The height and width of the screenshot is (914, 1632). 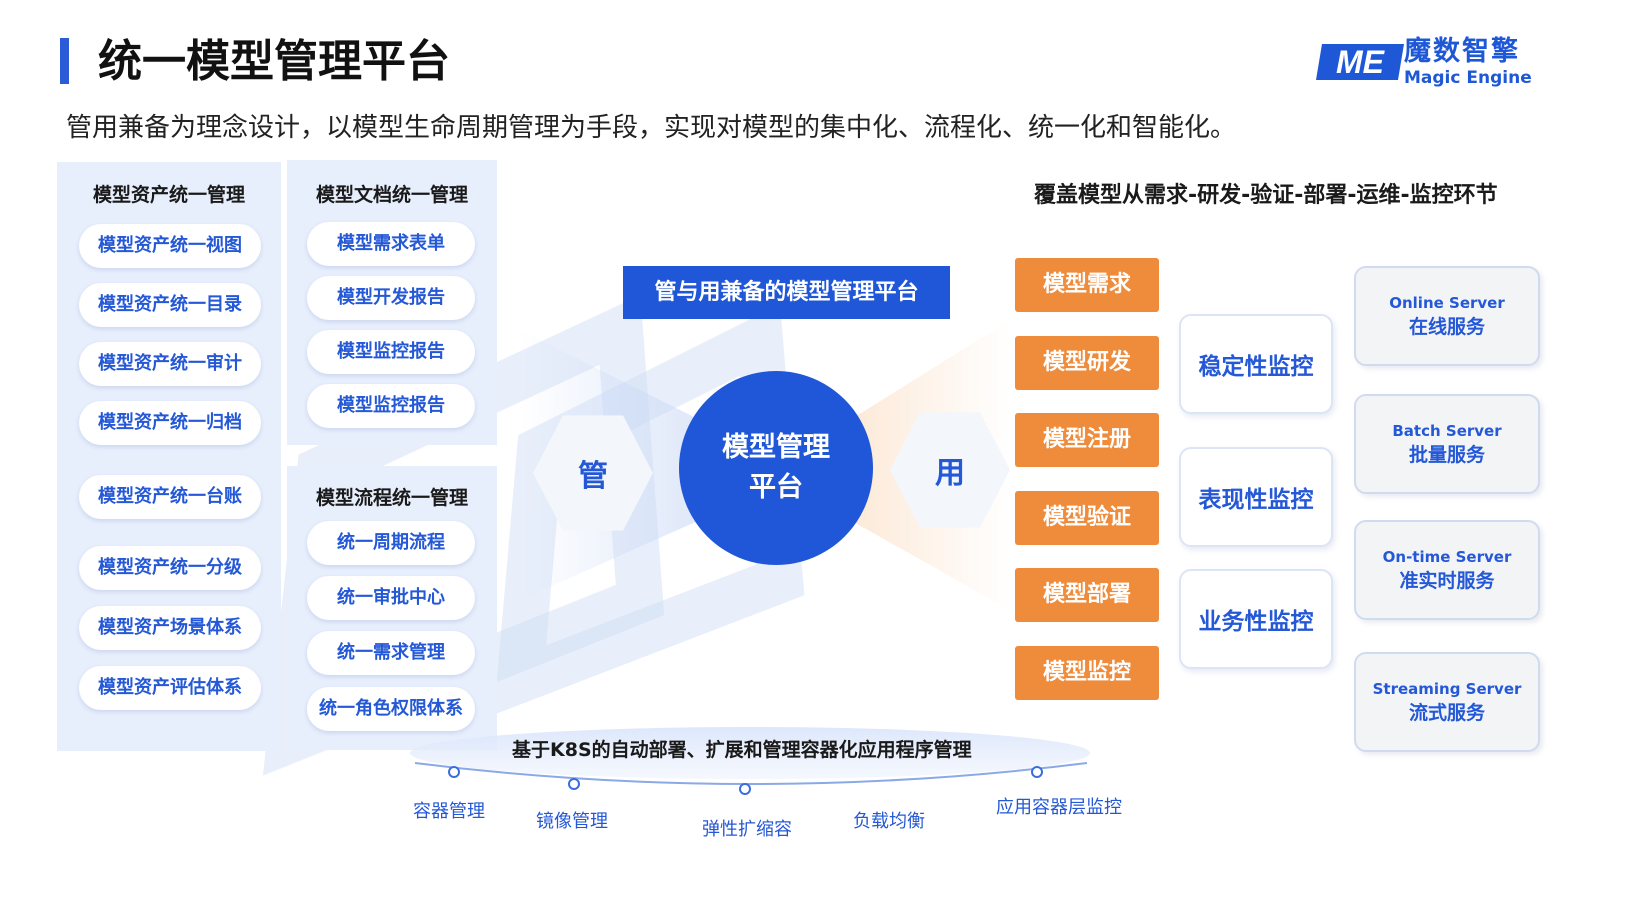 I want to click on lifecycle-heading: 覆盖模型从需求-研发-验证-部署-运维-监控环节, so click(x=1266, y=195).